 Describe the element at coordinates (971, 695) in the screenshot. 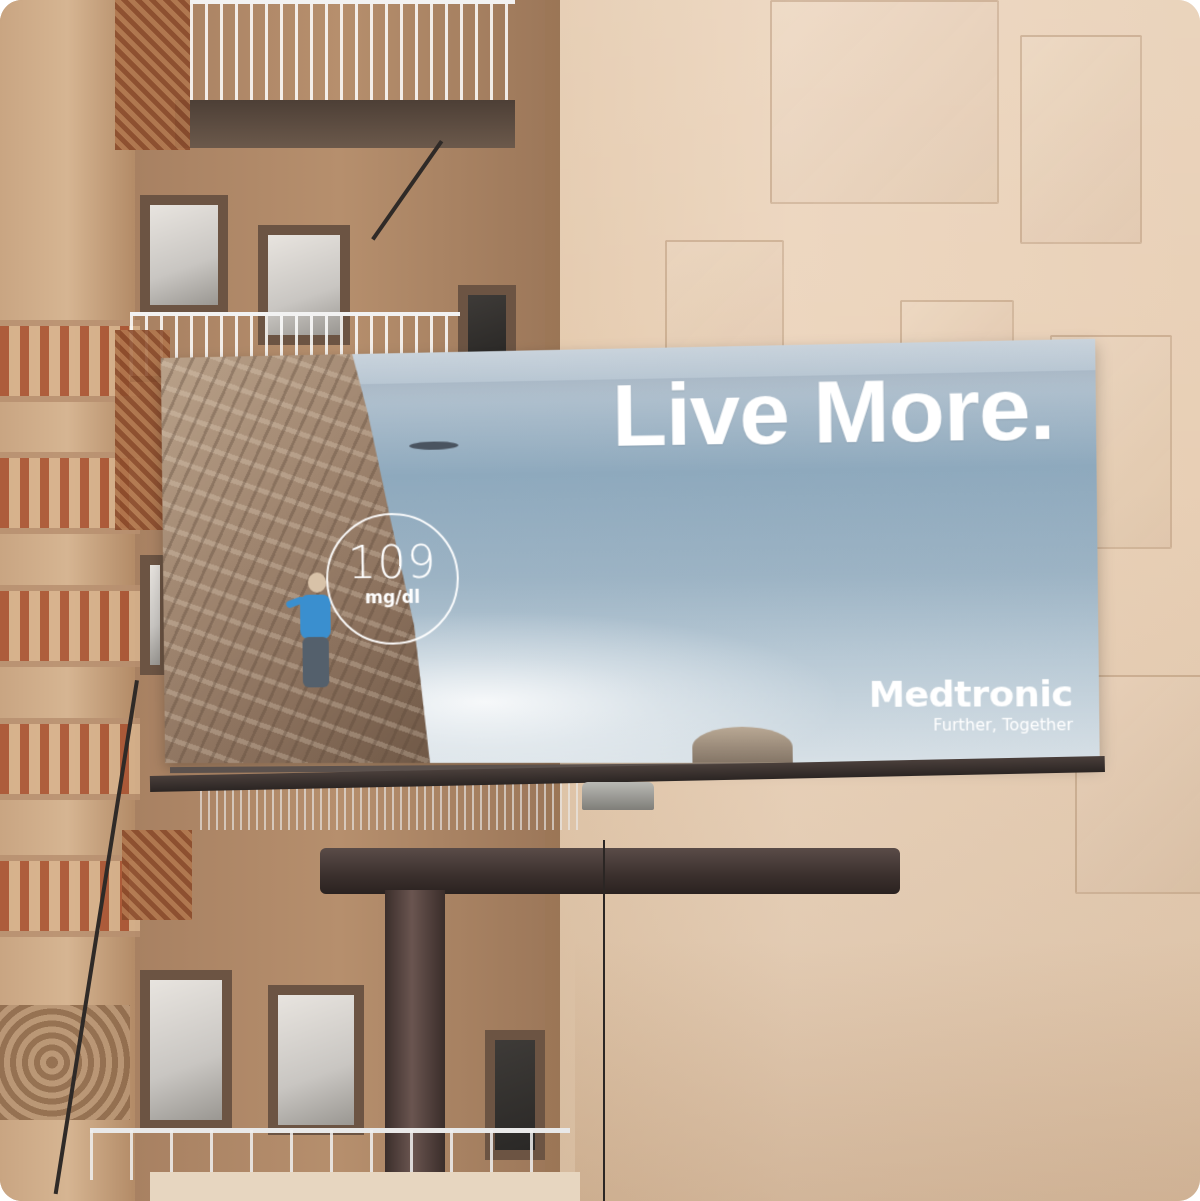

I see `brand-name: Medtronic` at that location.